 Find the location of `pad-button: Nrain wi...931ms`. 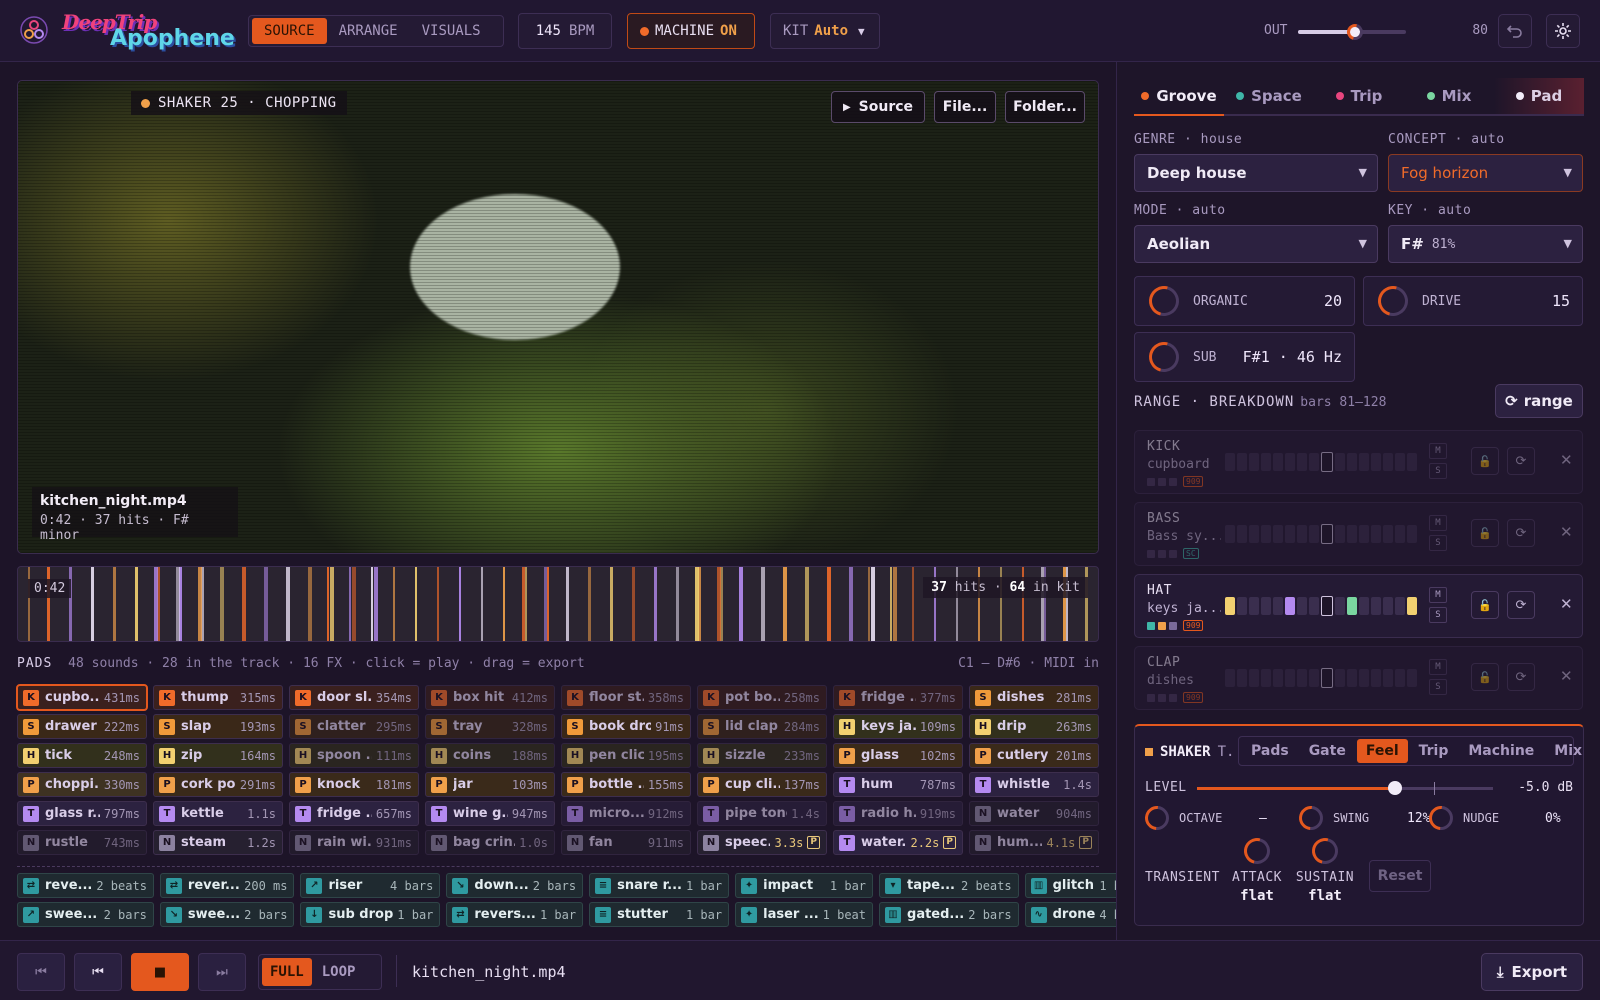

pad-button: Nrain wi...931ms is located at coordinates (354, 842).